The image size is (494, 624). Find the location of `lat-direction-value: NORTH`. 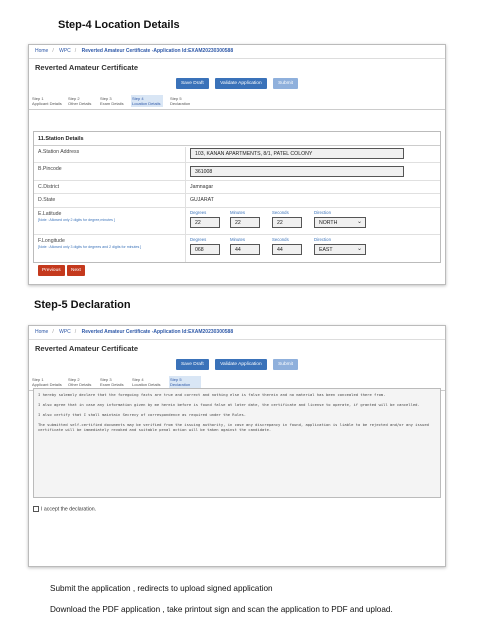

lat-direction-value: NORTH is located at coordinates (328, 223).